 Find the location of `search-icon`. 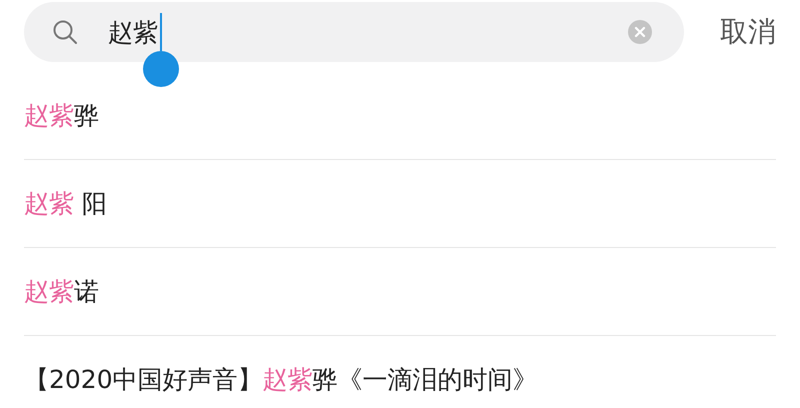

search-icon is located at coordinates (65, 32).